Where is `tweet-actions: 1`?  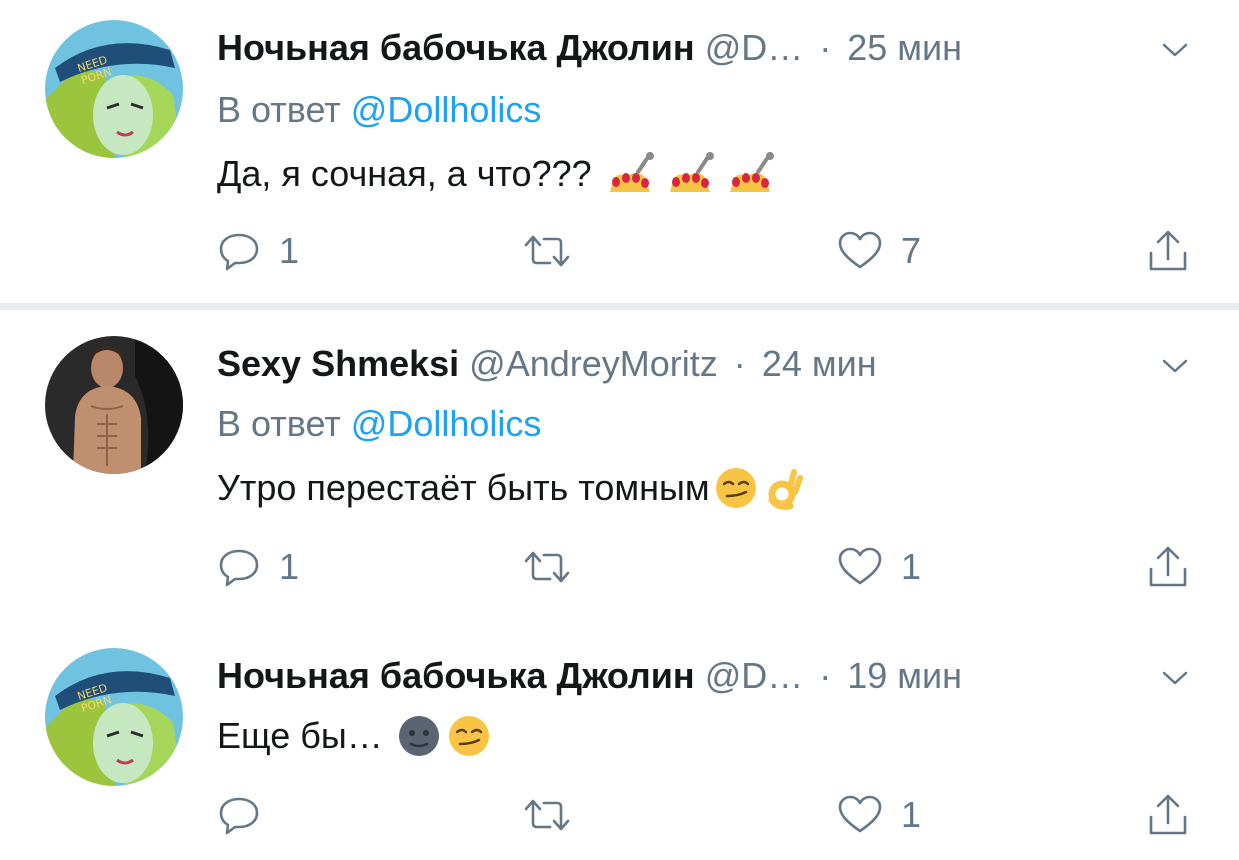
tweet-actions: 1 is located at coordinates (712, 815).